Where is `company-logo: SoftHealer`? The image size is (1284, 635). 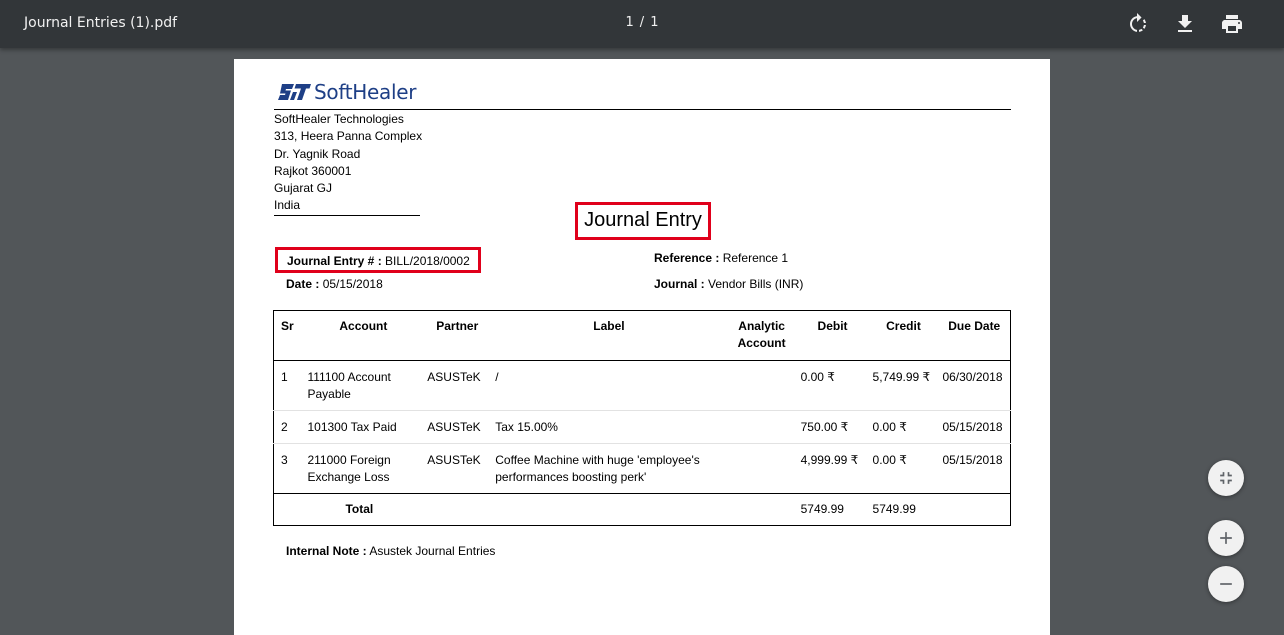
company-logo: SoftHealer is located at coordinates (347, 92).